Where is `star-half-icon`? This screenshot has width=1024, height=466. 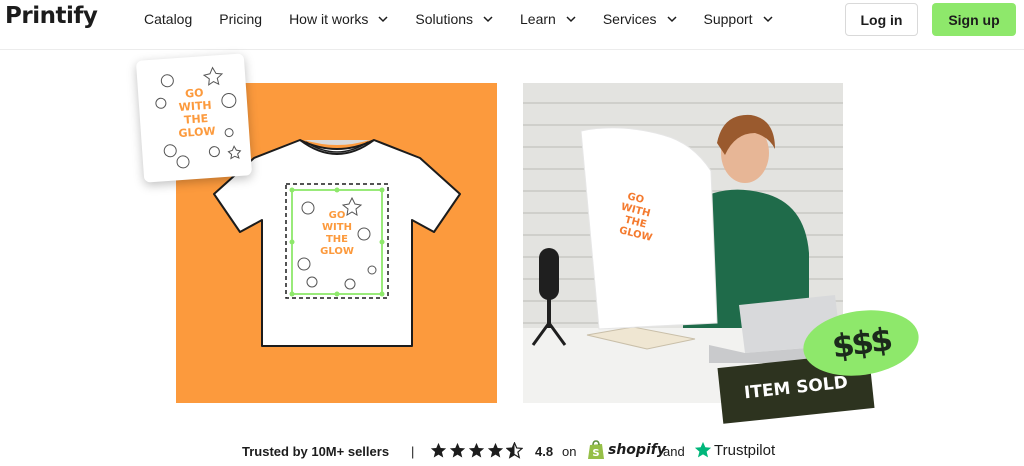 star-half-icon is located at coordinates (514, 450).